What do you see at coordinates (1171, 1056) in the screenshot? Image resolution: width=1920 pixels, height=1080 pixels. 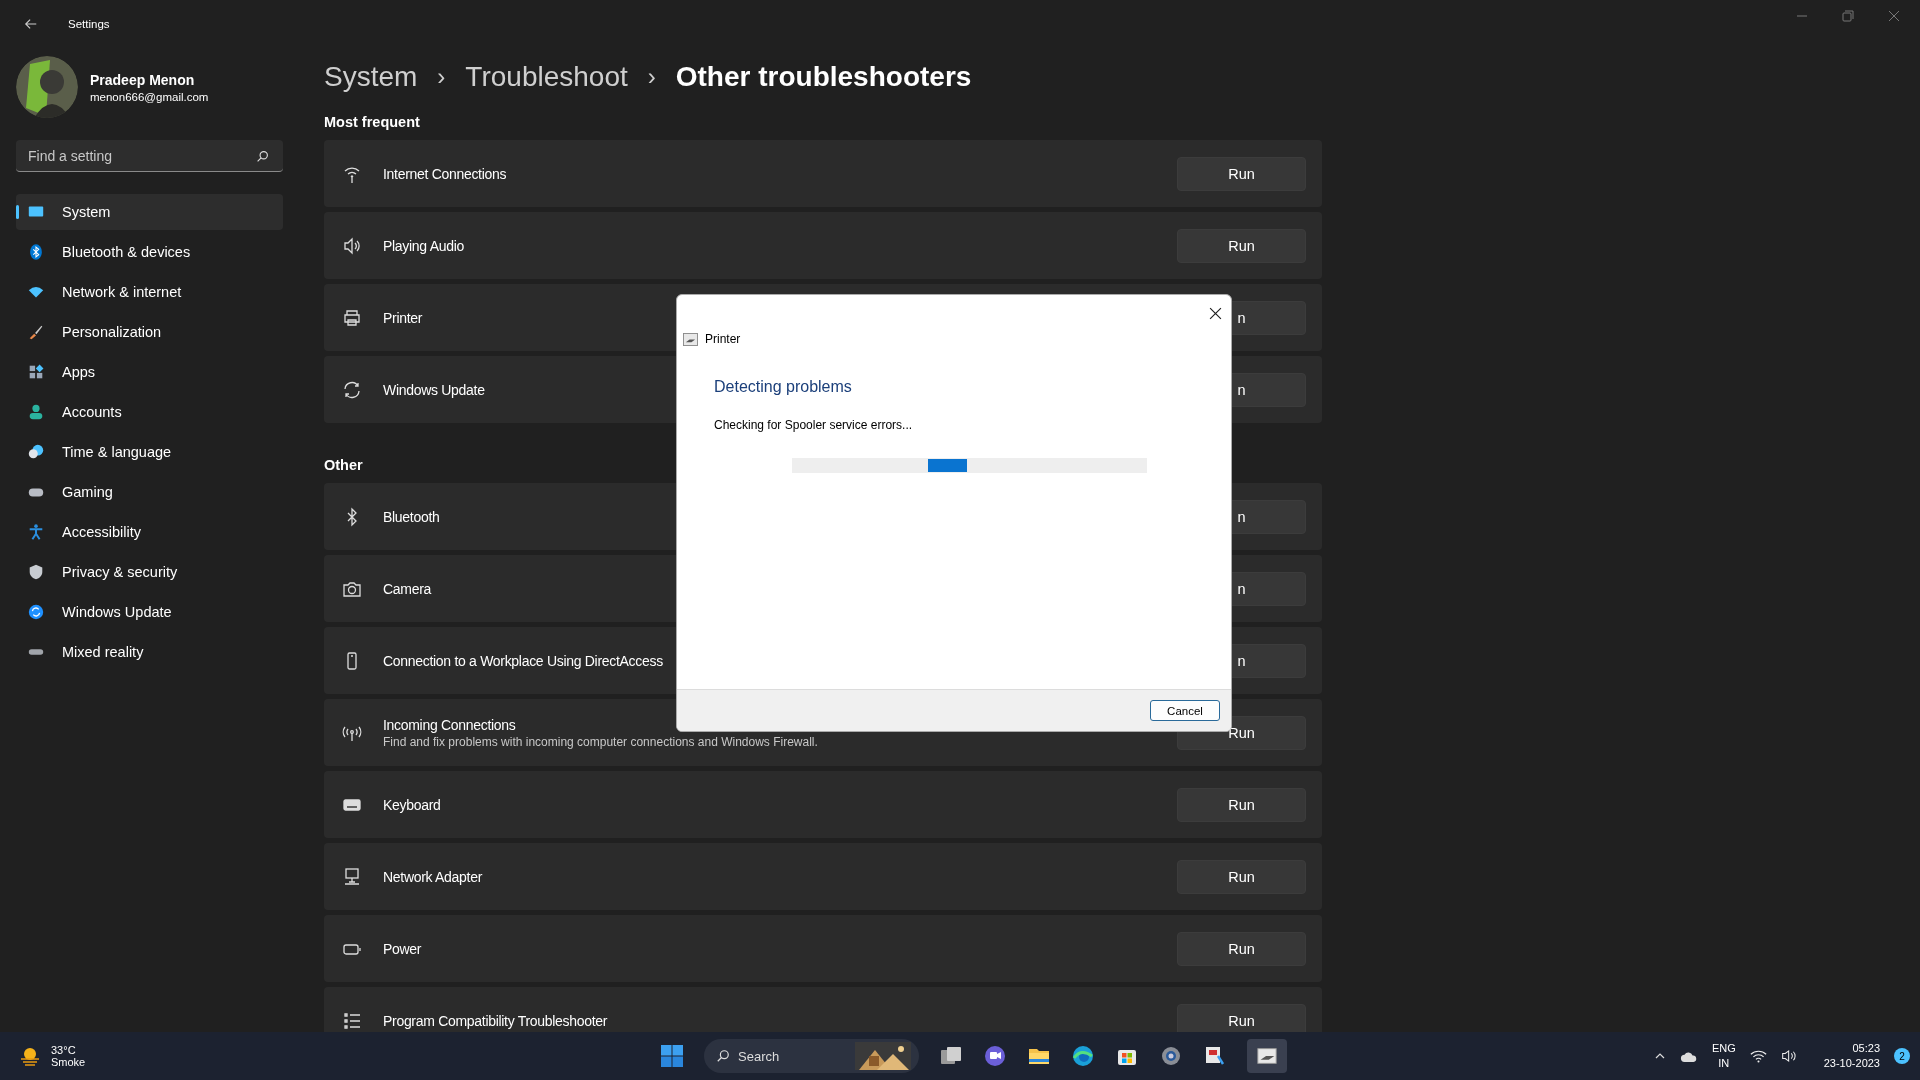 I see `settings-icon` at bounding box center [1171, 1056].